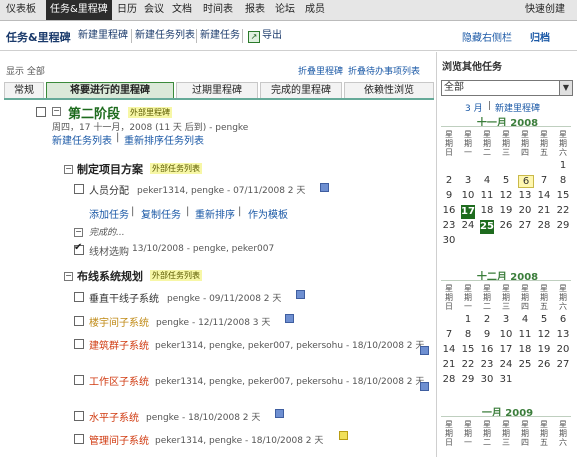  Describe the element at coordinates (218, 10) in the screenshot. I see `nav-timesheet: 时间表` at that location.